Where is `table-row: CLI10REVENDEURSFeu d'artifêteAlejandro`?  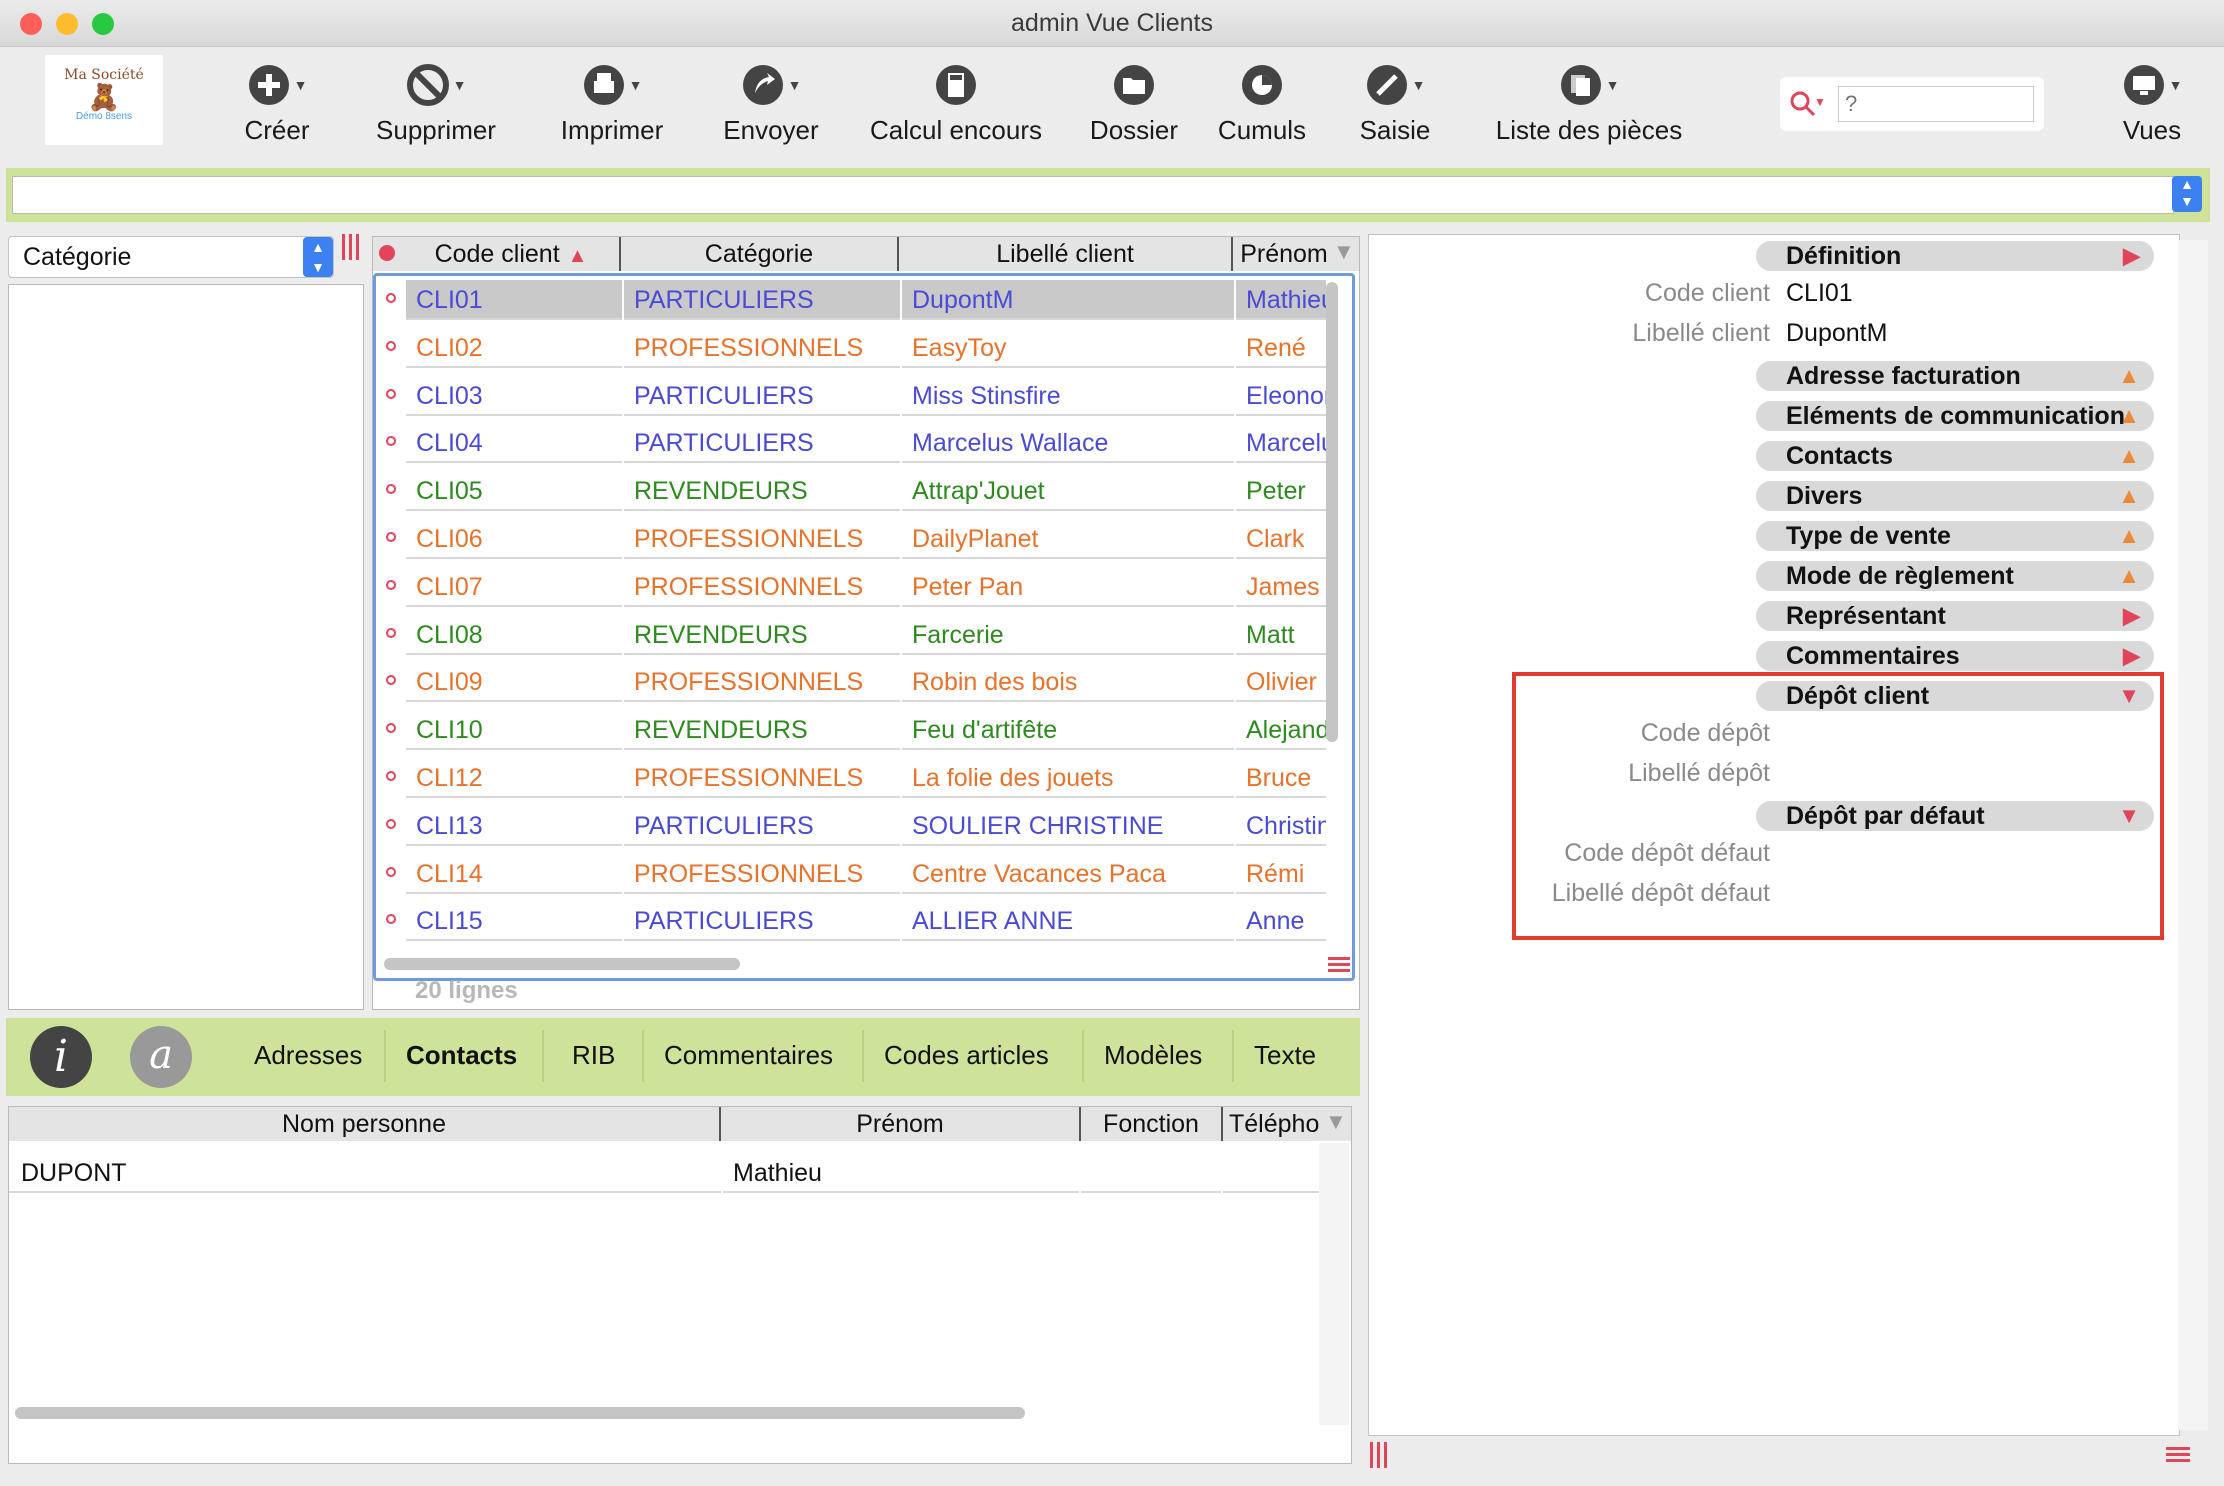 table-row: CLI10REVENDEURSFeu d'artifêteAlejandro is located at coordinates (853, 730).